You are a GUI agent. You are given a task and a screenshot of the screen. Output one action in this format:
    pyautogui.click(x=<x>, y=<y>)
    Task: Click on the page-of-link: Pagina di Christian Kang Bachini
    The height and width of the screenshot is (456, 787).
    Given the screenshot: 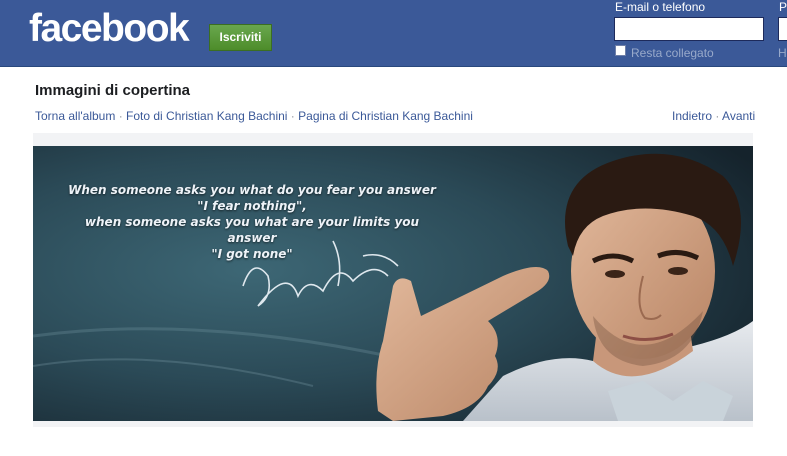 What is the action you would take?
    pyautogui.click(x=385, y=116)
    